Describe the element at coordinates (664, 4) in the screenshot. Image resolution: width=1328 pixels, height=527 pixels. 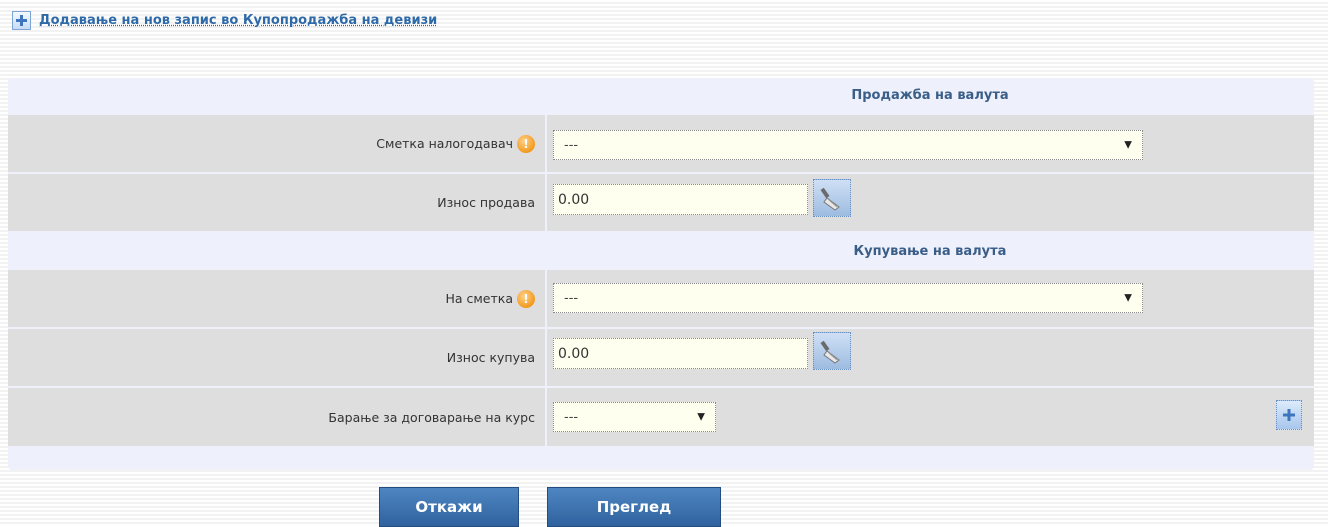
I see `previous-page-text-fragment` at that location.